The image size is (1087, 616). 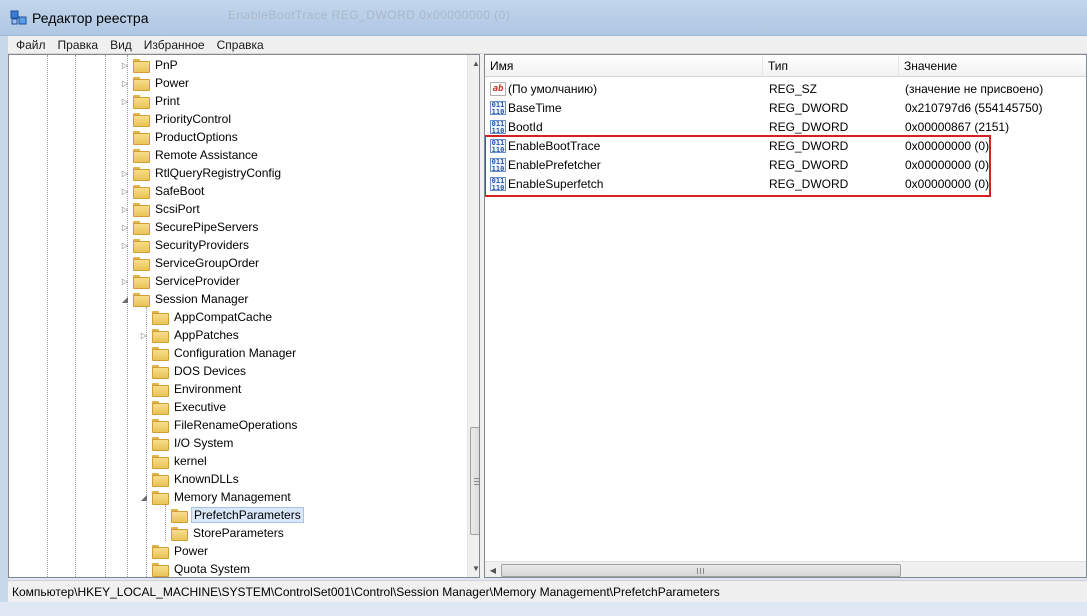 I want to click on tree-node: Environment, so click(x=190, y=389).